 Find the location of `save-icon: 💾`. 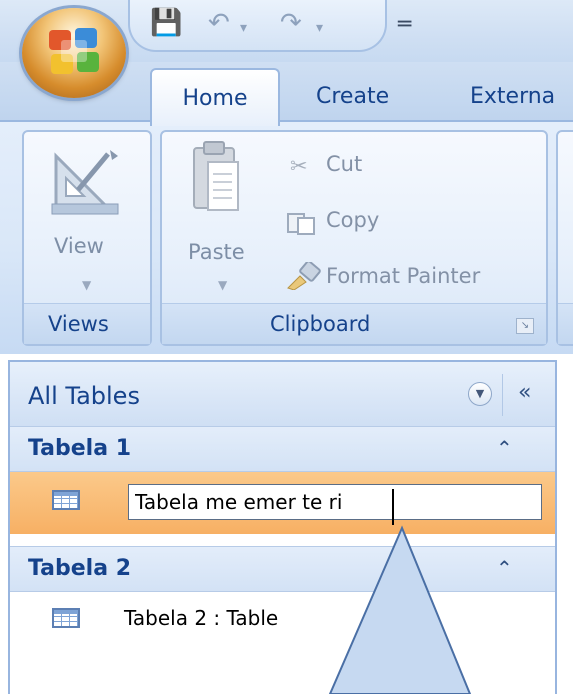

save-icon: 💾 is located at coordinates (166, 23).